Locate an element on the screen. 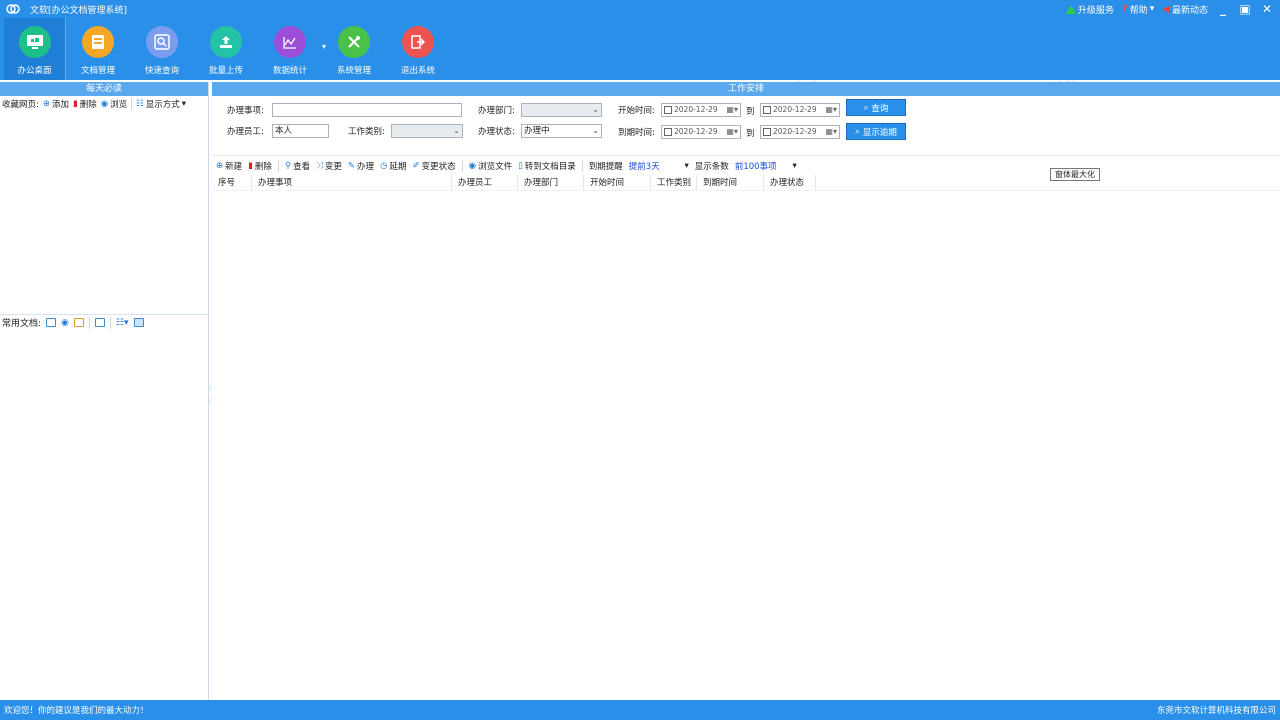  handle-task-button: ✎ 办理 is located at coordinates (361, 166).